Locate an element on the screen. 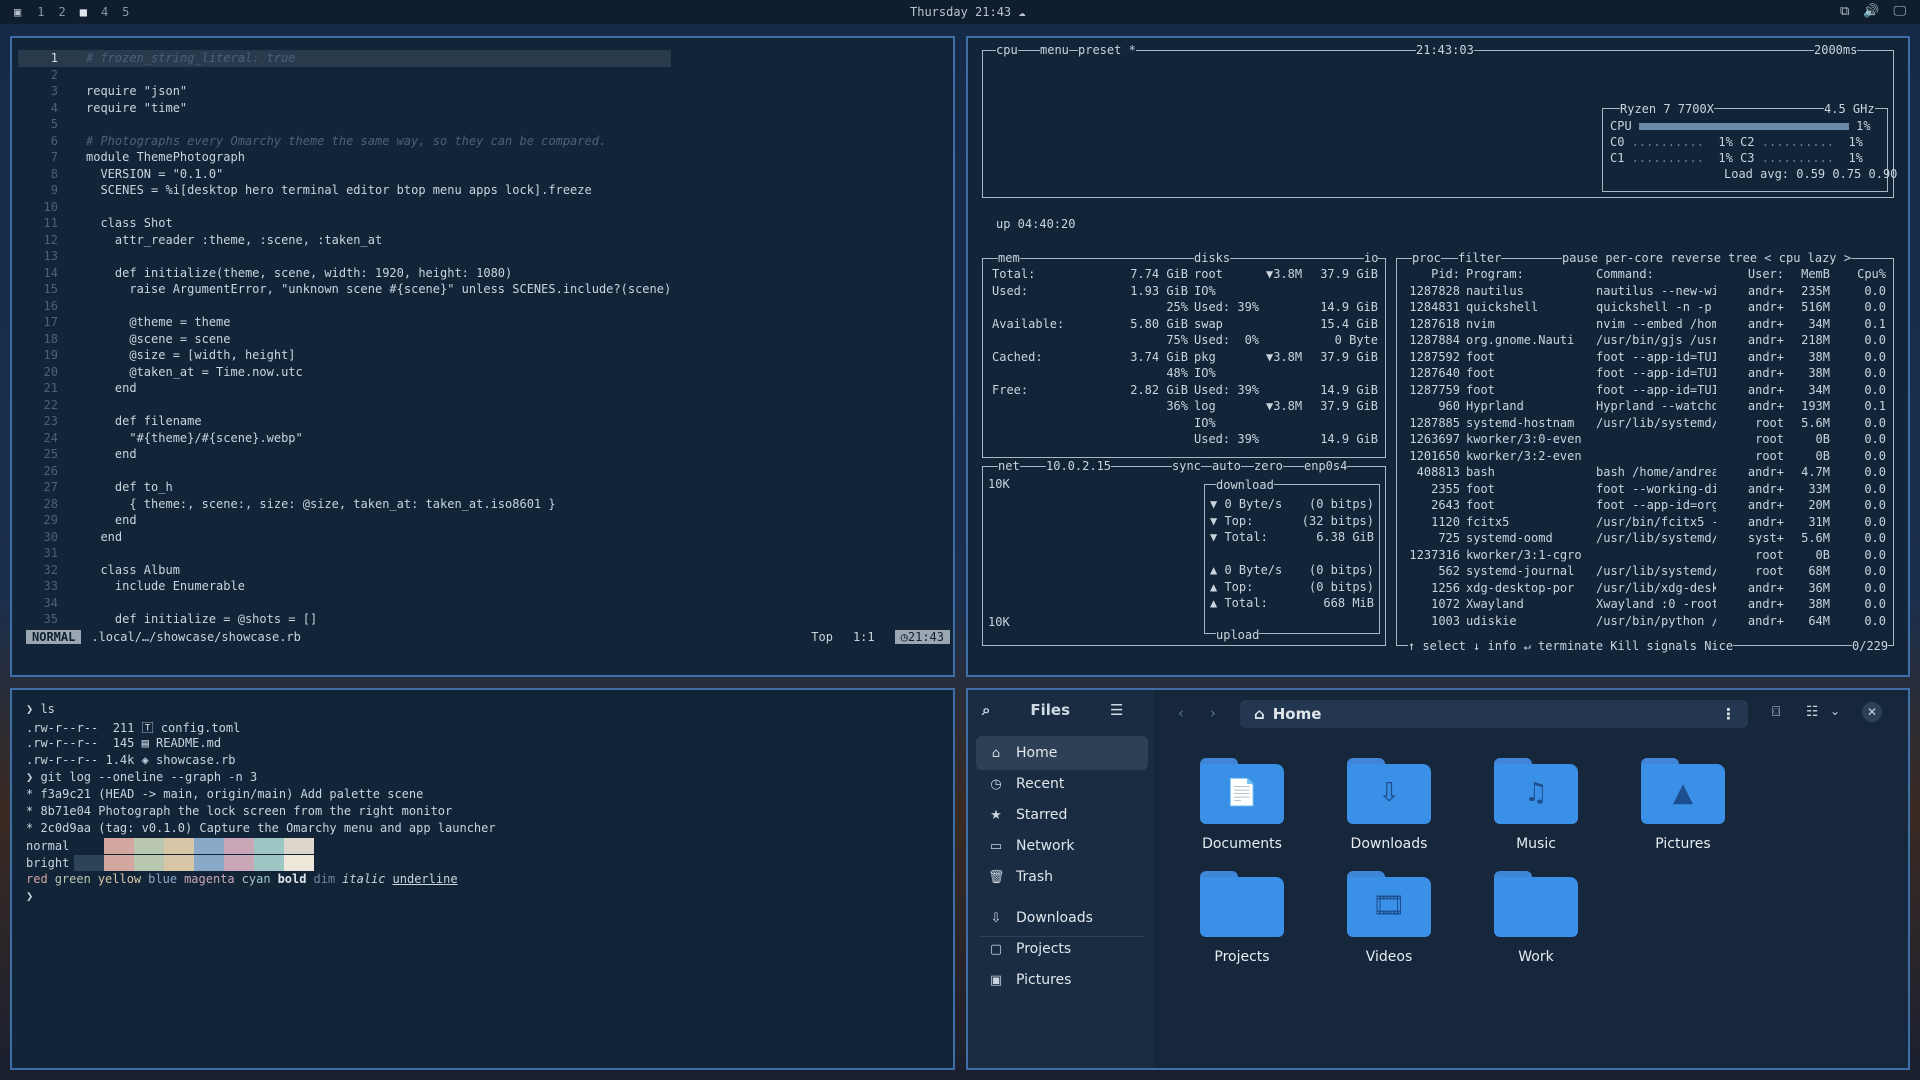 This screenshot has height=1080, width=1920. proc-options: pause per-core reverse tree < cpu lazy > is located at coordinates (1706, 258).